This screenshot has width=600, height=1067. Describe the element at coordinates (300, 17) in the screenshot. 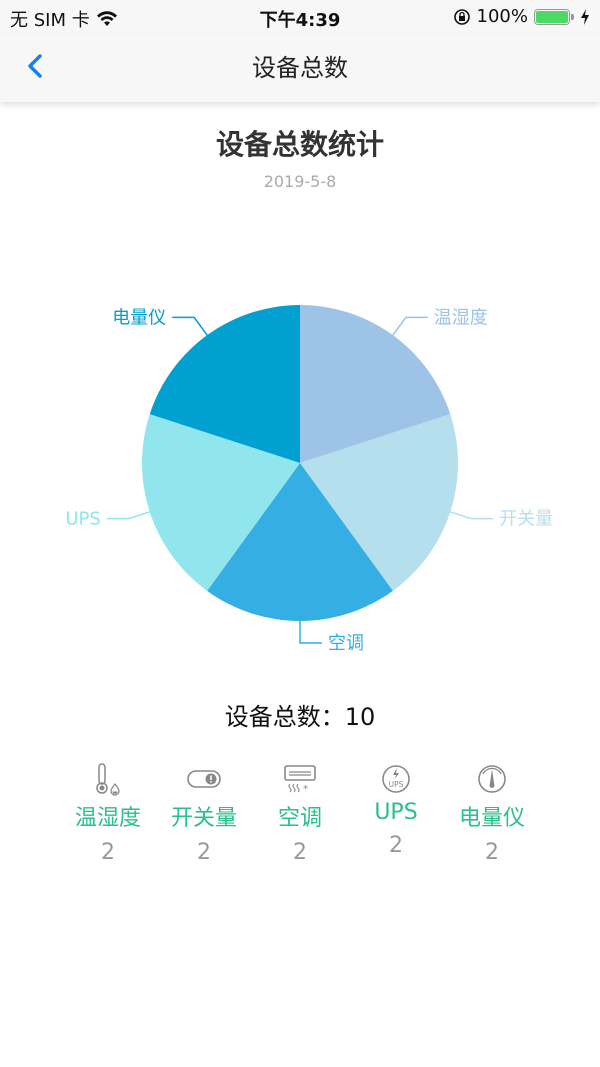

I see `status-bar: 无 SIM 卡 下午4:39 100%` at that location.